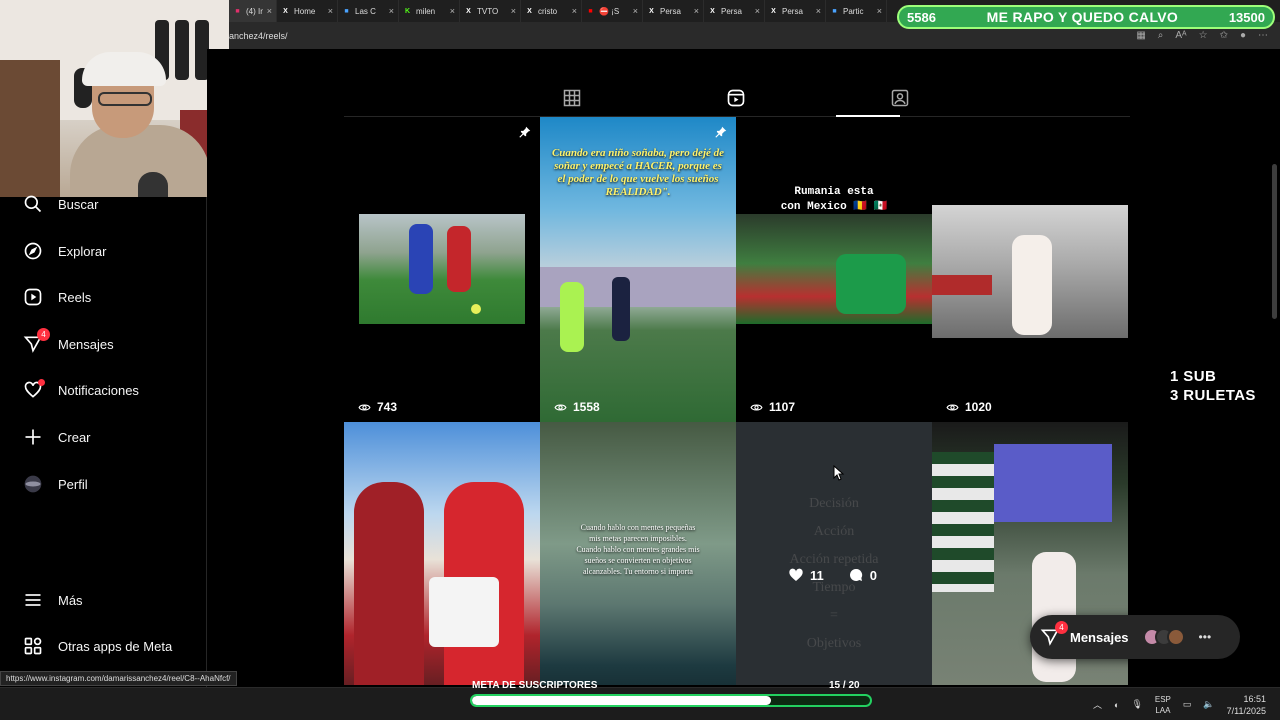  Describe the element at coordinates (407, 11) in the screenshot. I see `k-icon: K` at that location.